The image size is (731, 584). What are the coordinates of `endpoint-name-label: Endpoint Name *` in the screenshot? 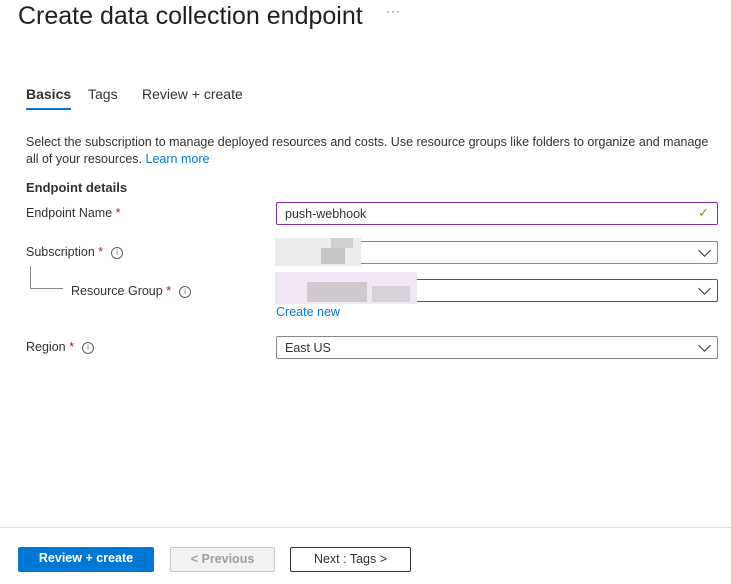 It's located at (73, 213).